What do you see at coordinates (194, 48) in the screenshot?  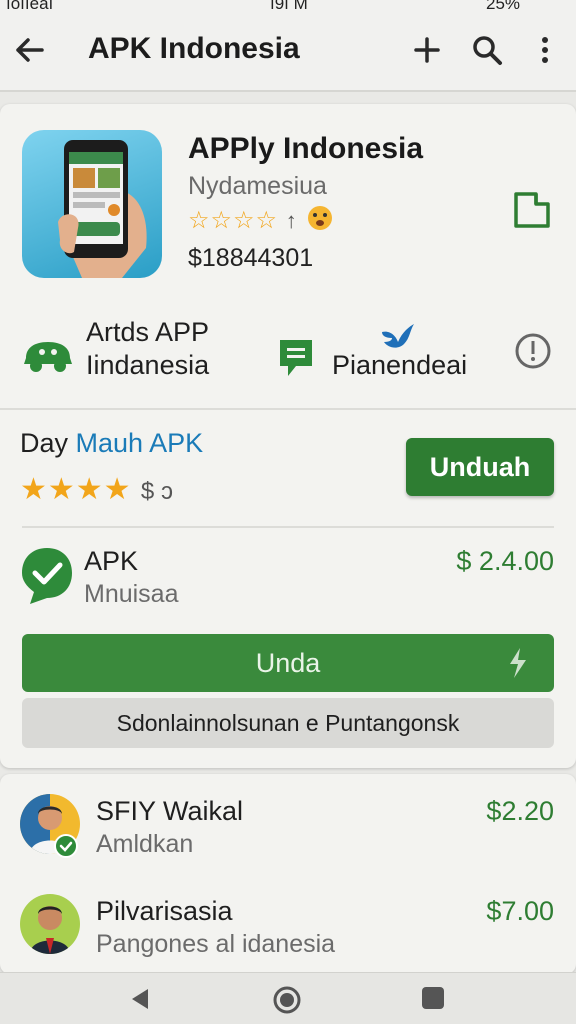 I see `page-title: APK Indonesia` at bounding box center [194, 48].